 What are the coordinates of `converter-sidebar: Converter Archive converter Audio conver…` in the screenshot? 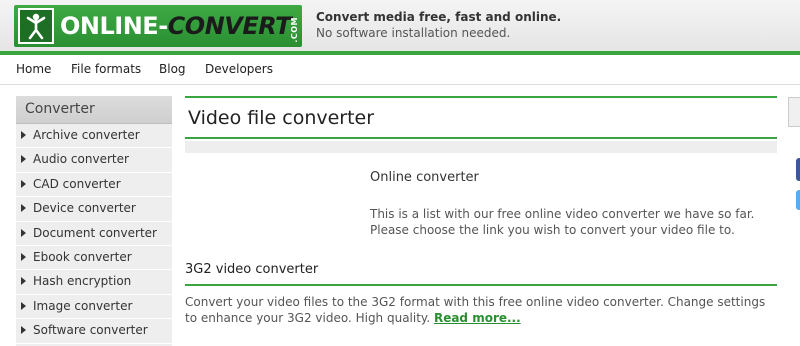 It's located at (94, 221).